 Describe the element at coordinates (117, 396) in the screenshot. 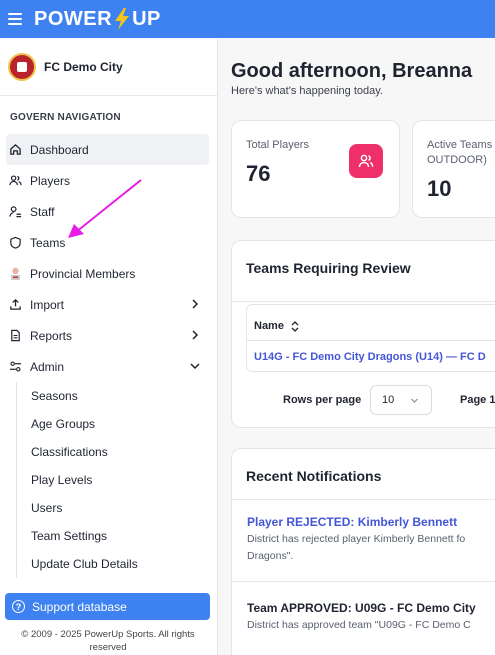

I see `sidebar-subitem-seasons: Seasons` at that location.